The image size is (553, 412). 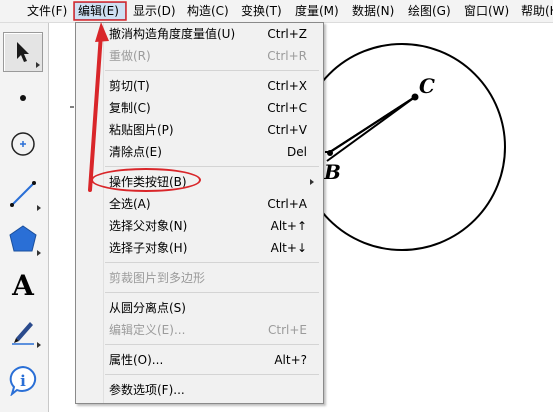 I want to click on menu-item-label: 粘贴图片(P), so click(x=141, y=130).